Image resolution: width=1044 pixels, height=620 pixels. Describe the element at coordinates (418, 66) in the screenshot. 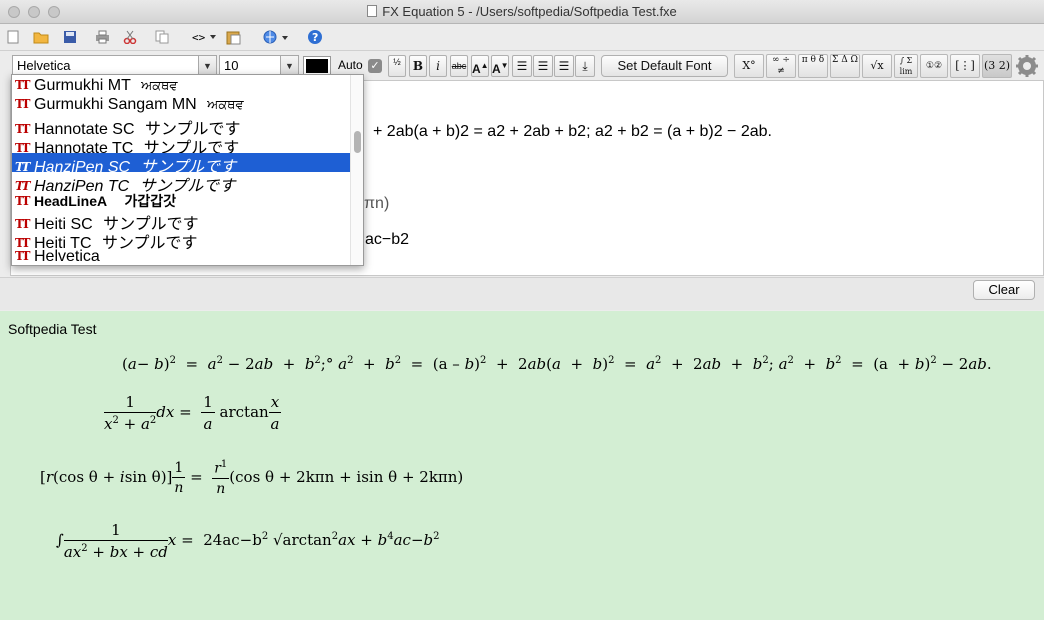

I see `bold-button: B` at that location.